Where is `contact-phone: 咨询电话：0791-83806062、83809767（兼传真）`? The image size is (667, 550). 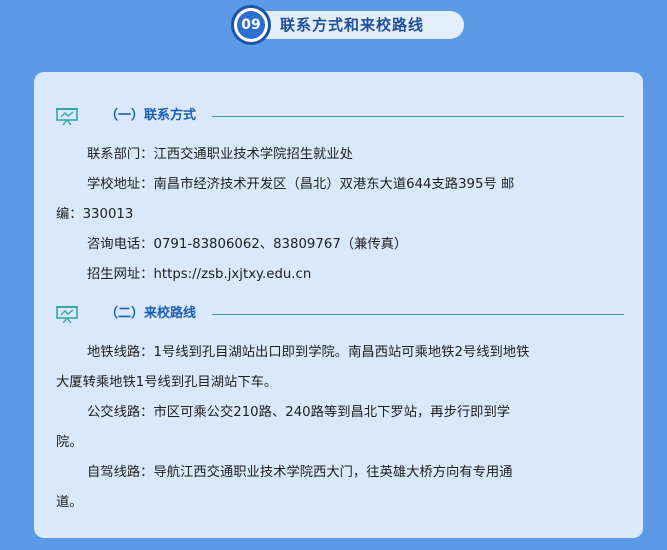
contact-phone: 咨询电话：0791-83806062、83809767（兼传真） is located at coordinates (247, 244).